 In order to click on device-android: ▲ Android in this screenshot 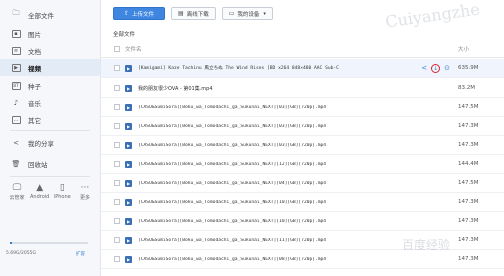, I will do `click(40, 192)`.